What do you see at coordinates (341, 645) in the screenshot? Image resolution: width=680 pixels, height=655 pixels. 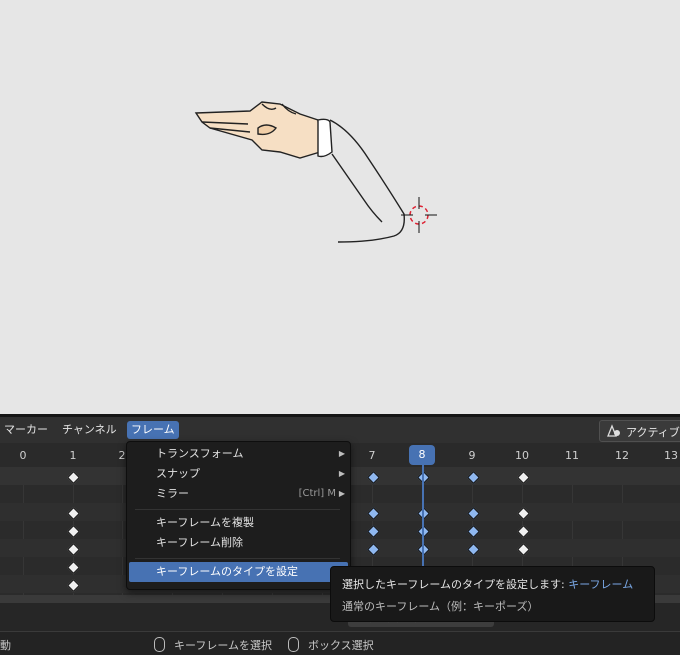 I see `status-box-label: ボックス選択` at bounding box center [341, 645].